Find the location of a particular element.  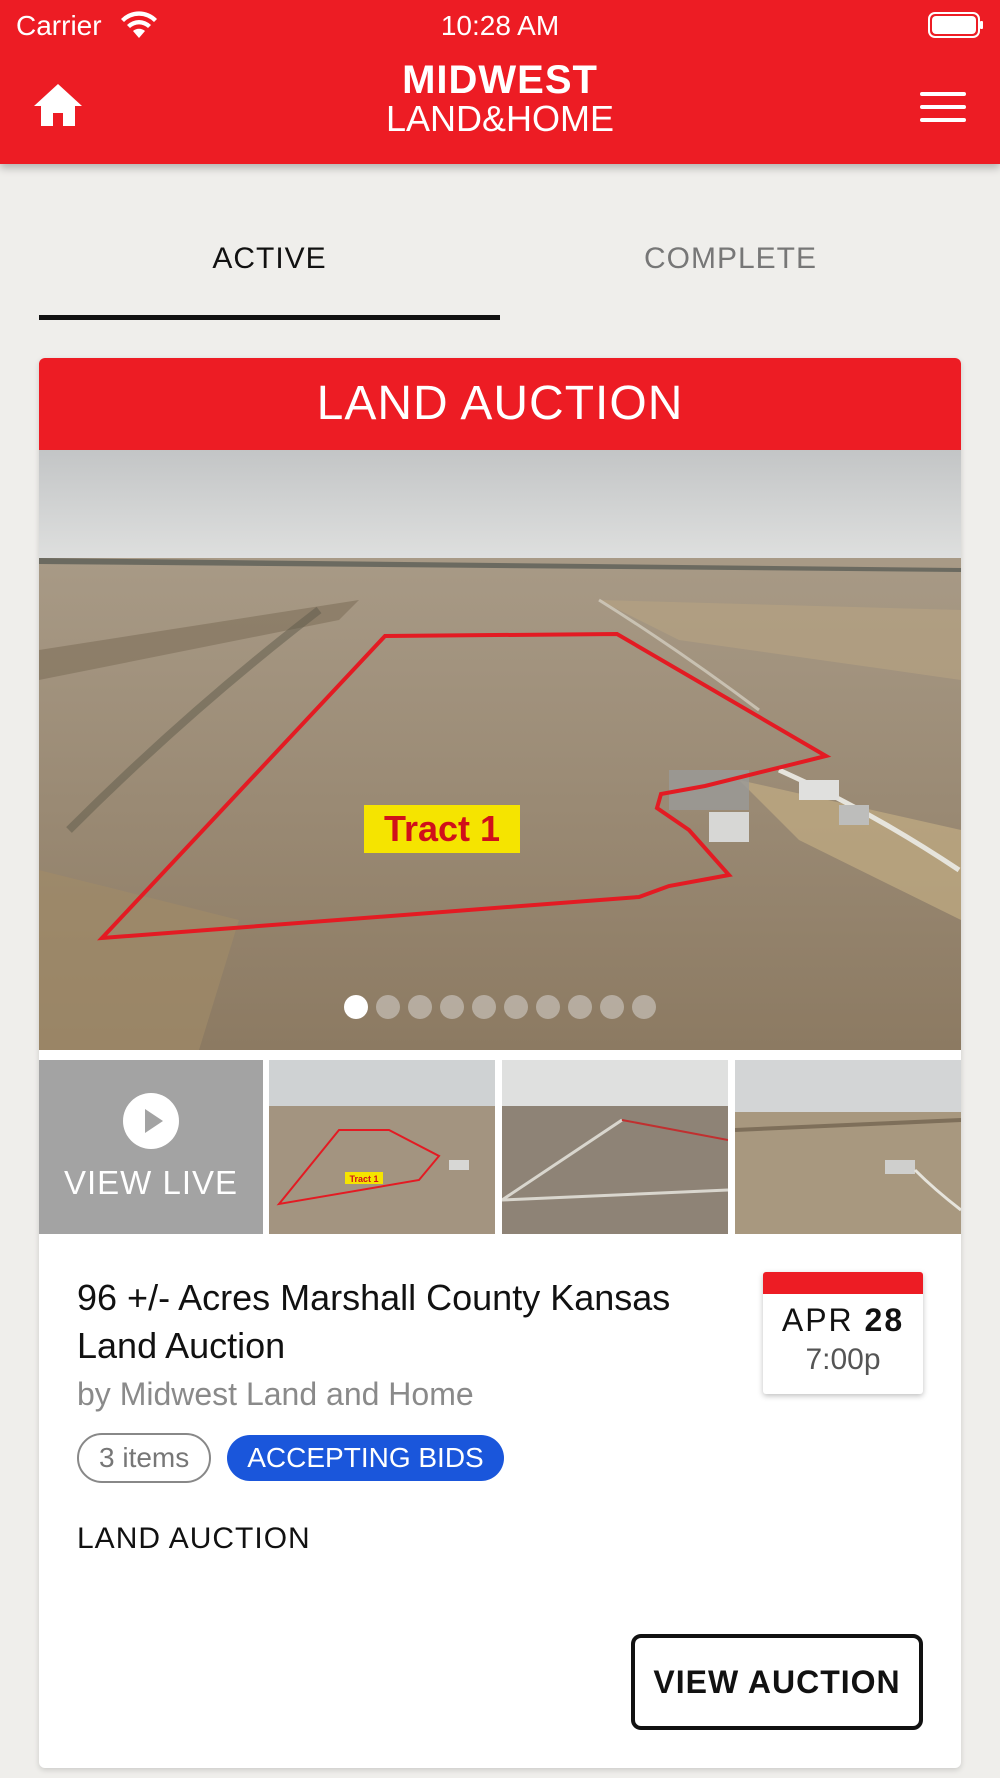

thumbnail-1-image: Tract 1 is located at coordinates (382, 1147).